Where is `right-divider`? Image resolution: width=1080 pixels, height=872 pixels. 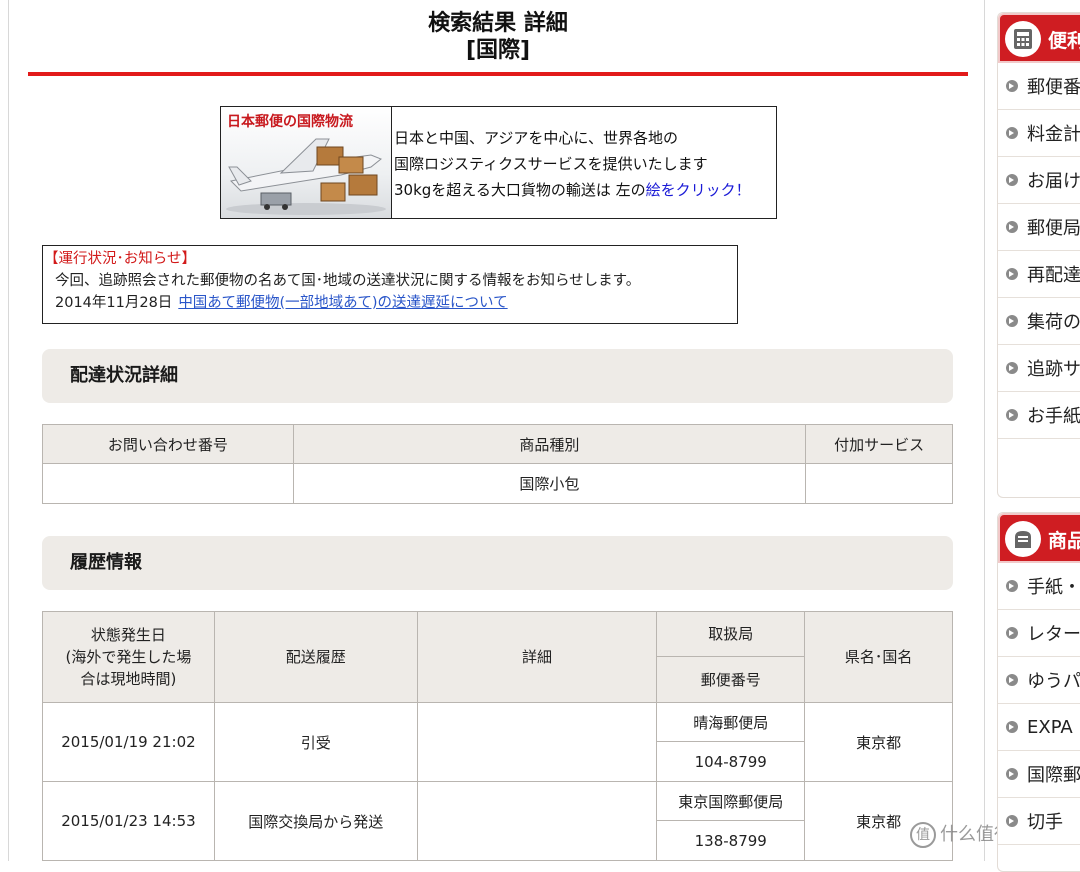
right-divider is located at coordinates (984, 430).